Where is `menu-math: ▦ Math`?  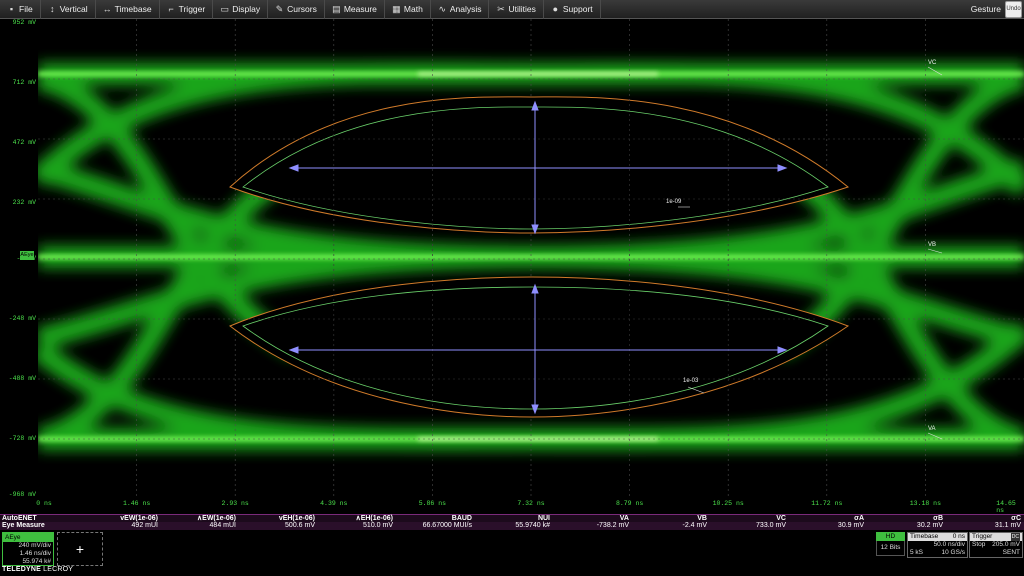
menu-math: ▦ Math is located at coordinates (408, 9).